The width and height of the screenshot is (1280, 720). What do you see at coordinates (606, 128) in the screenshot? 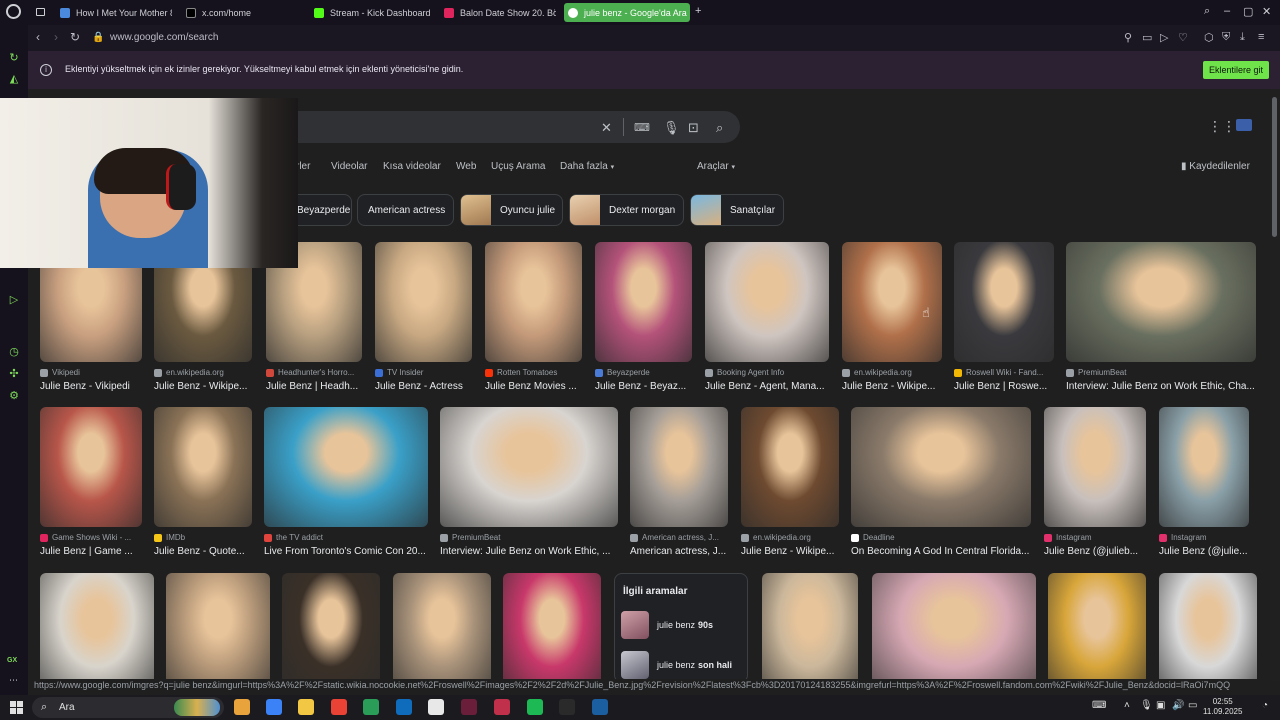
I see `clear-icon: ✕` at bounding box center [606, 128].